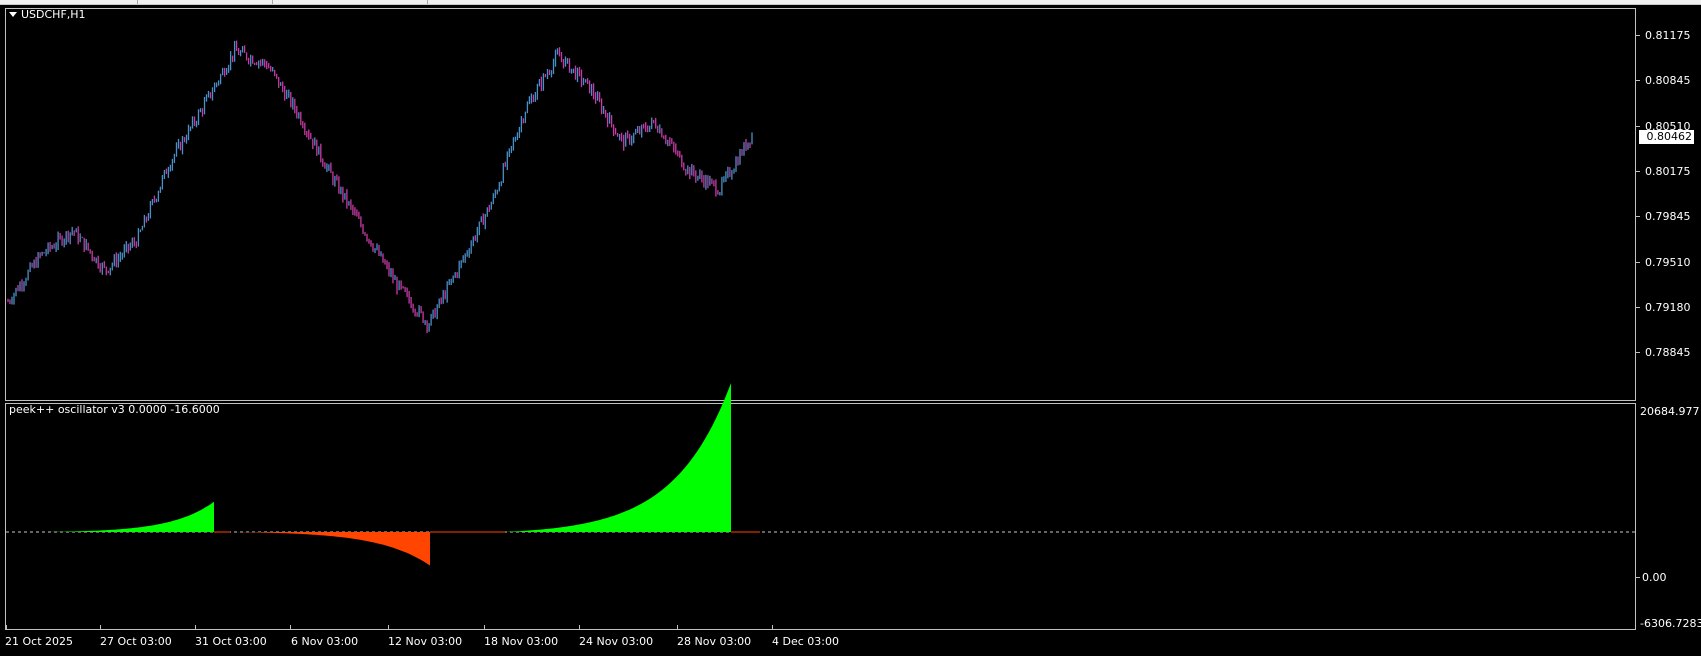 The height and width of the screenshot is (656, 1701). What do you see at coordinates (231, 641) in the screenshot?
I see `time-axis-label: 31 Oct 03:00` at bounding box center [231, 641].